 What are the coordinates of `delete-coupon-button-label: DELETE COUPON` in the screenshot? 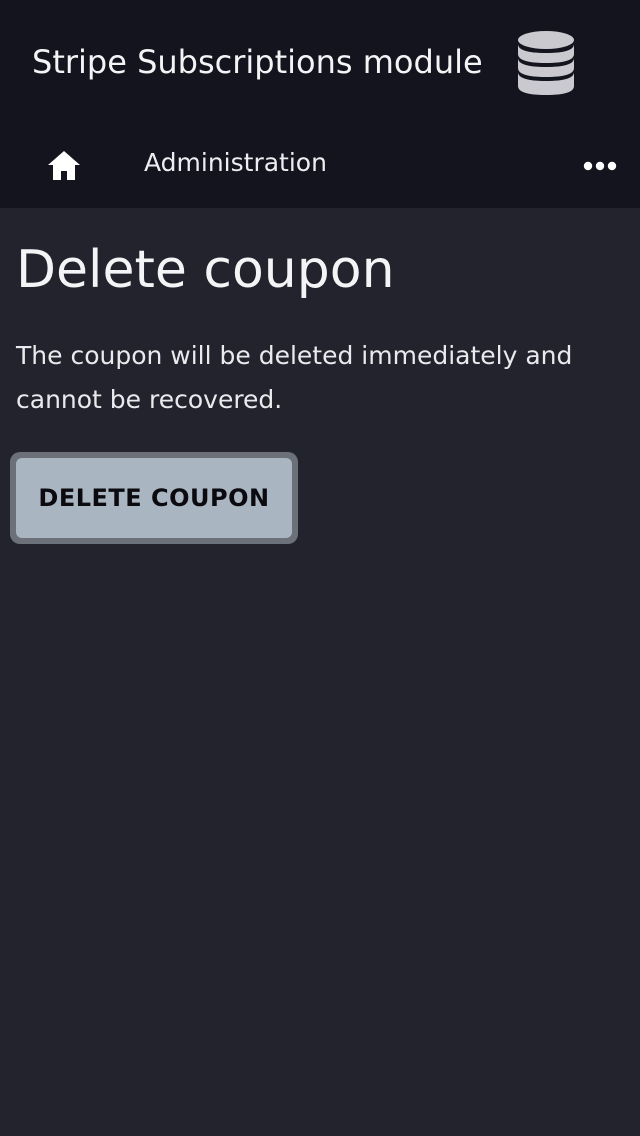 It's located at (154, 498).